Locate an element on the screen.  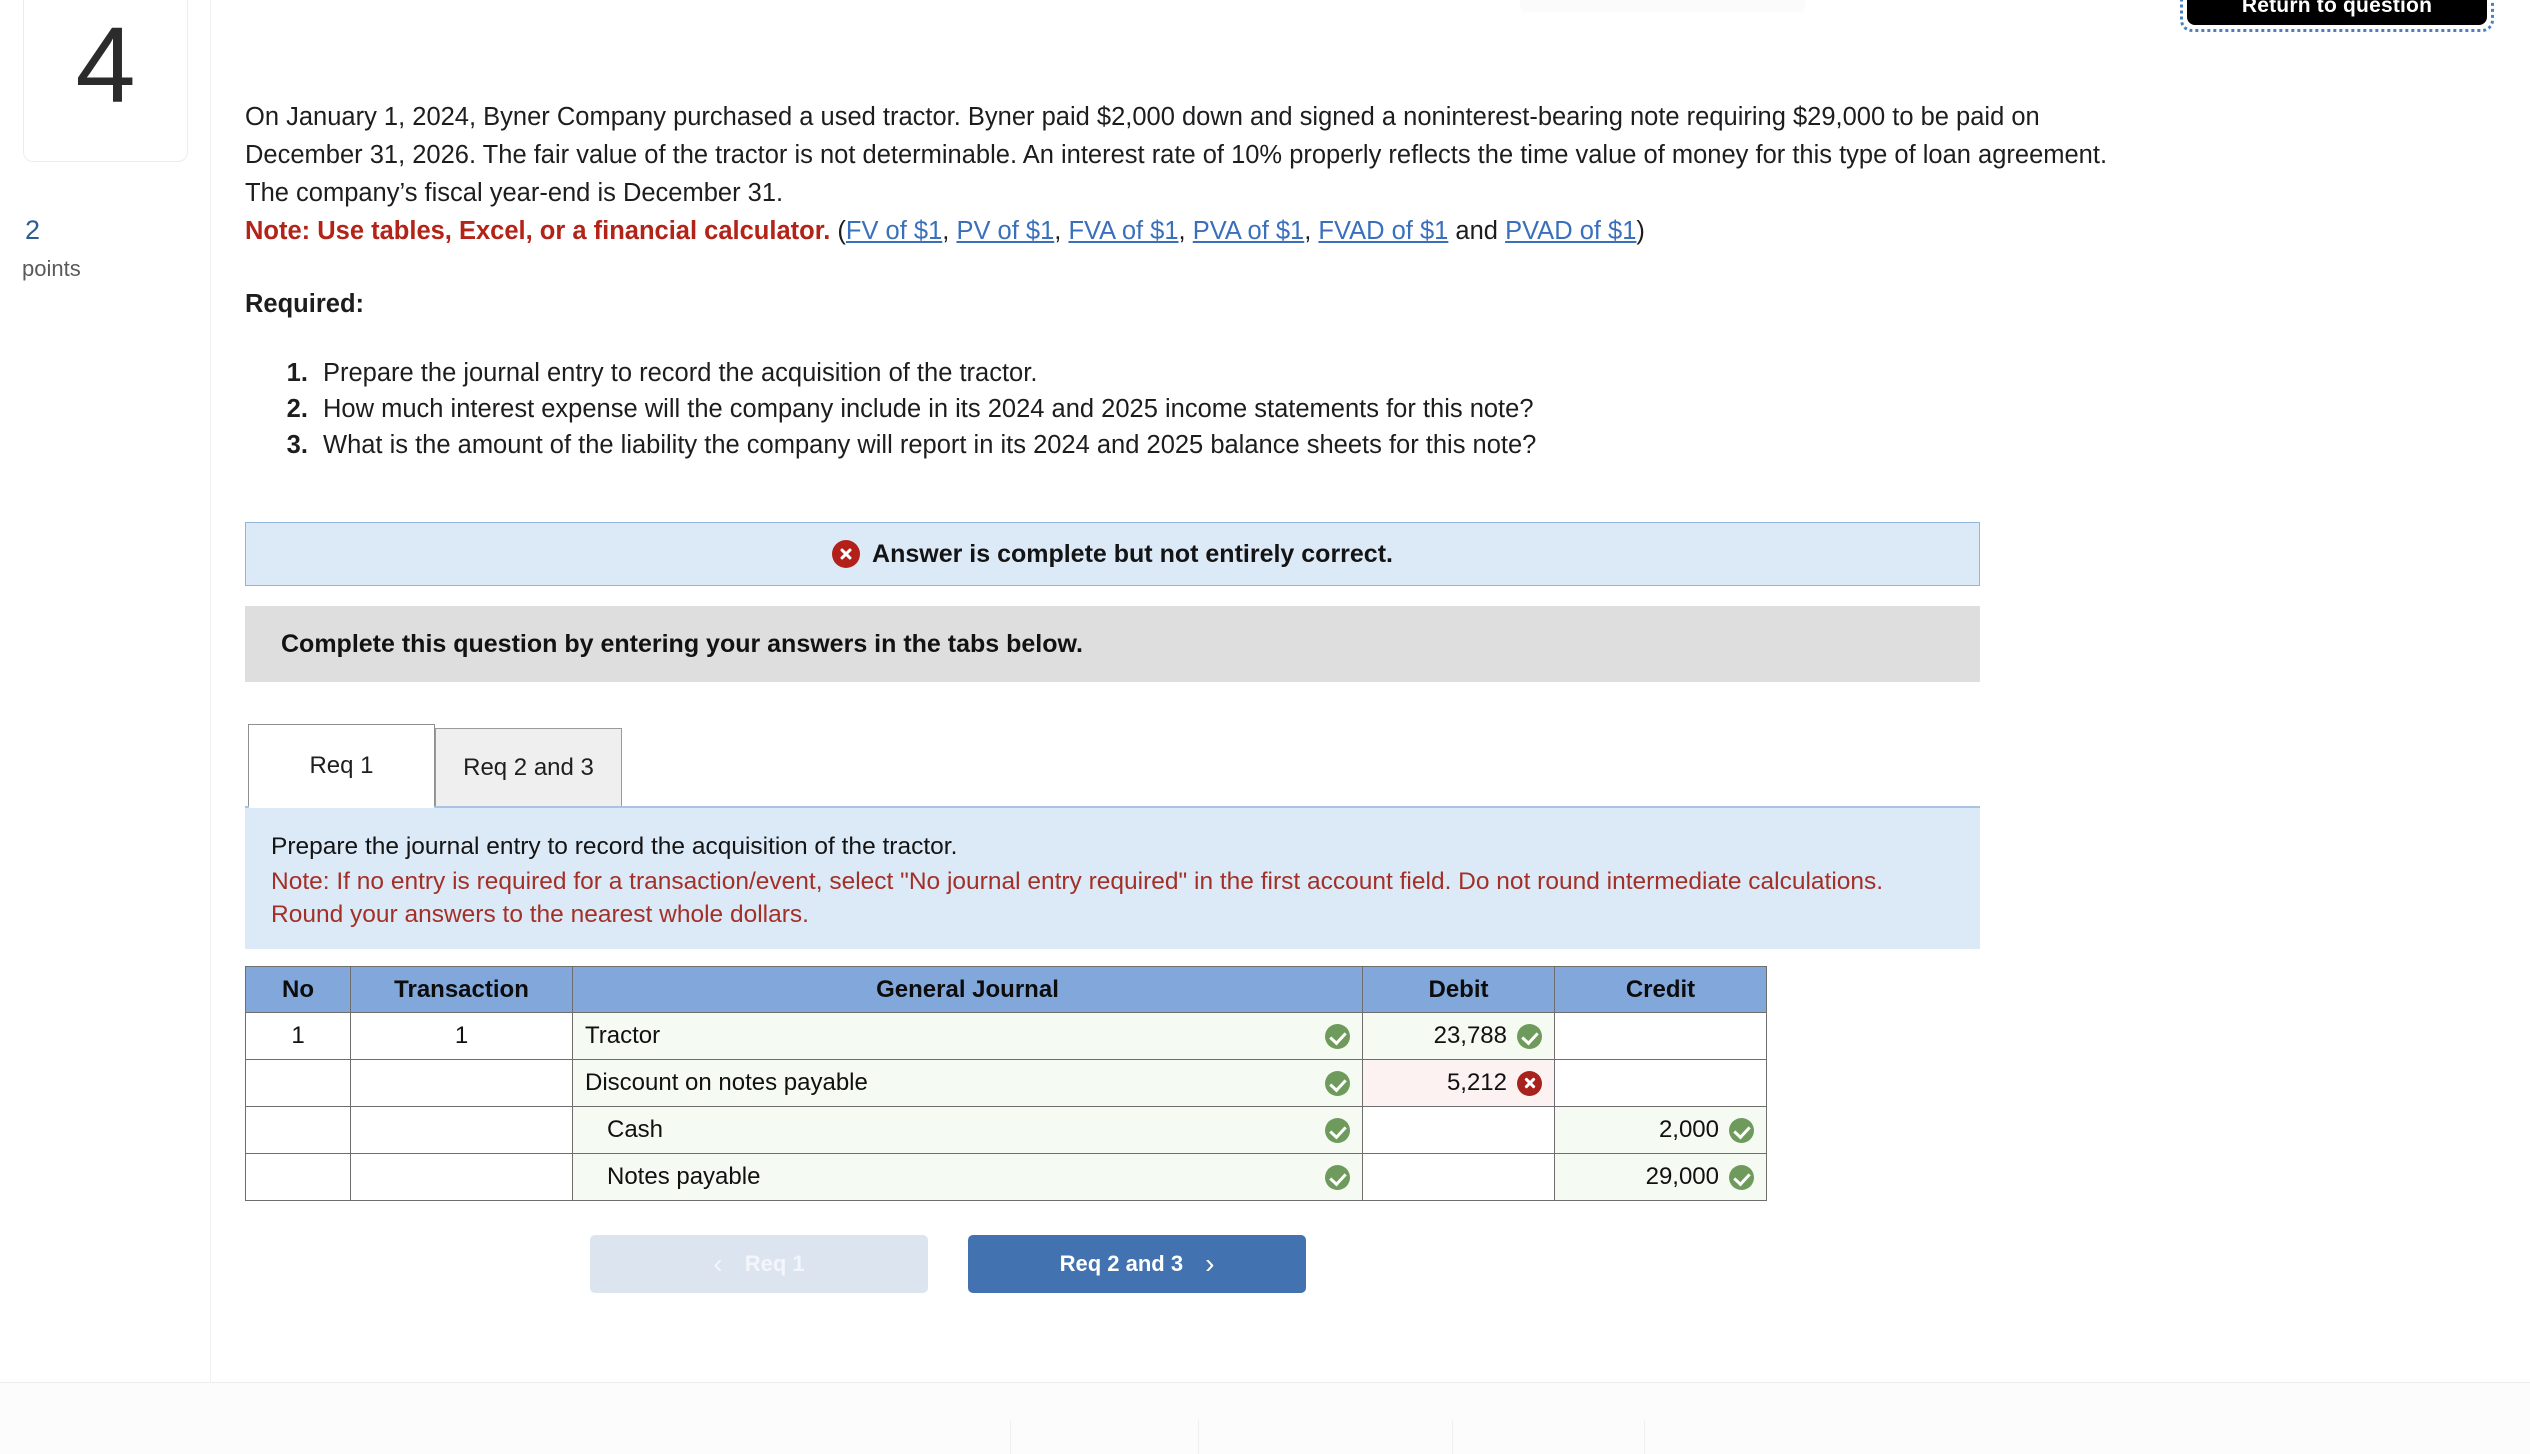
link-sep-4: and is located at coordinates (1477, 231).